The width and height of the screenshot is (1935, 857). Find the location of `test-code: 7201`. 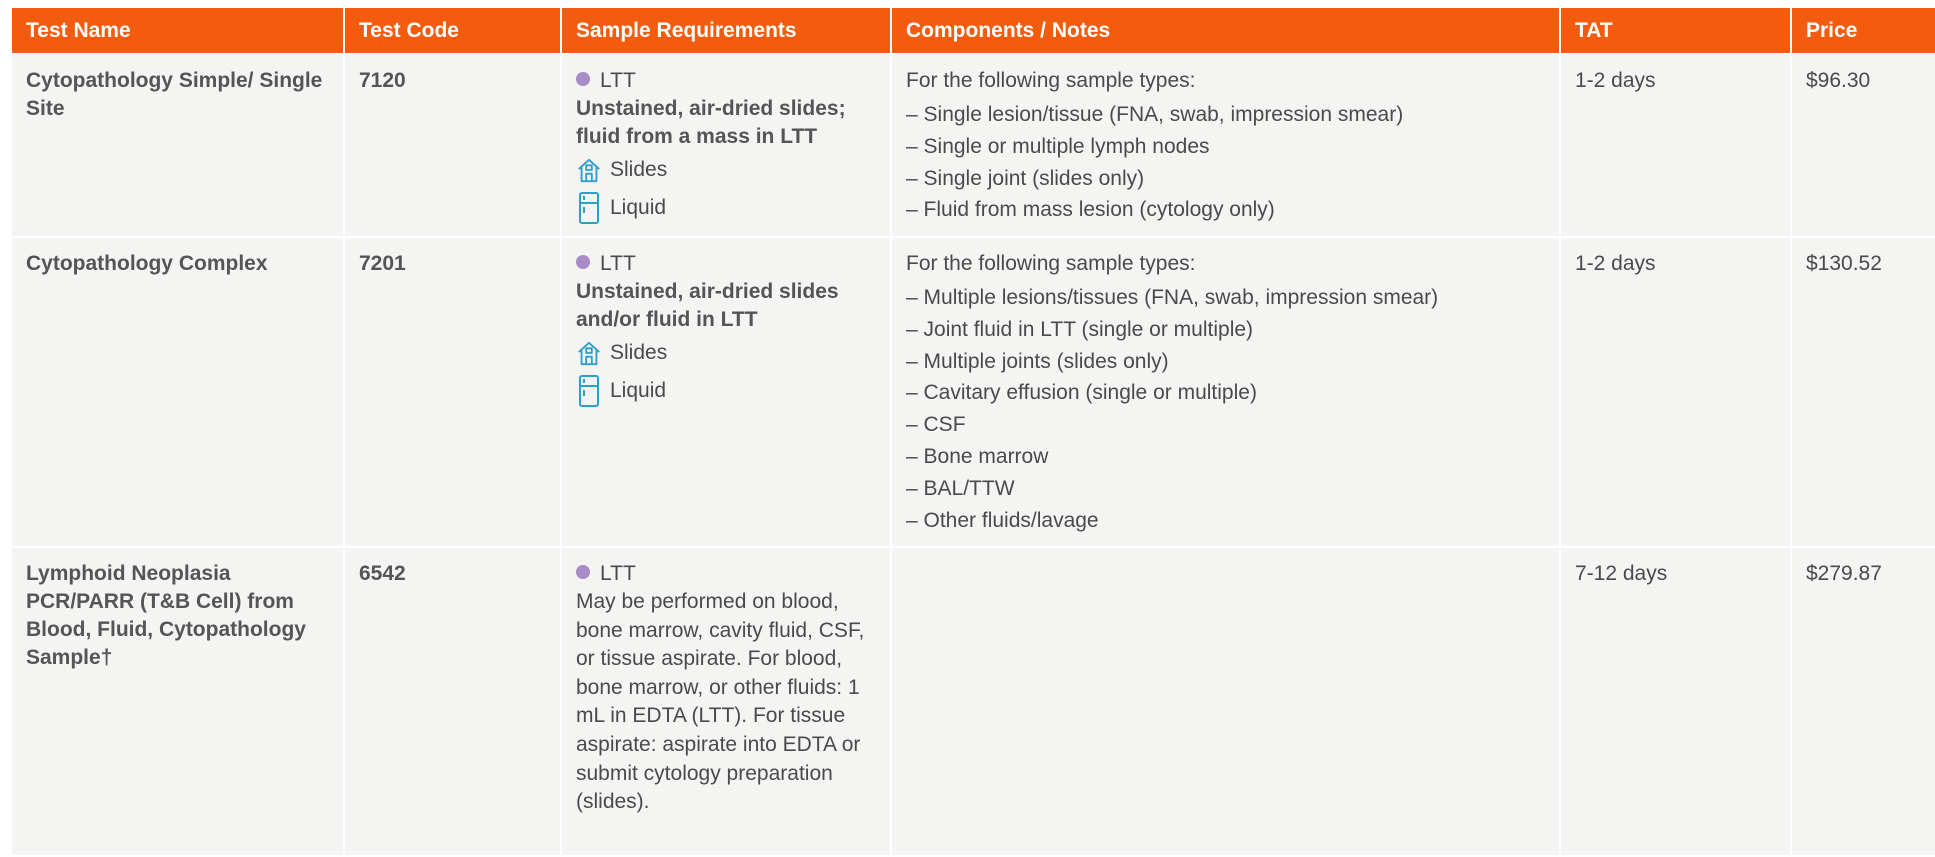

test-code: 7201 is located at coordinates (452, 392).